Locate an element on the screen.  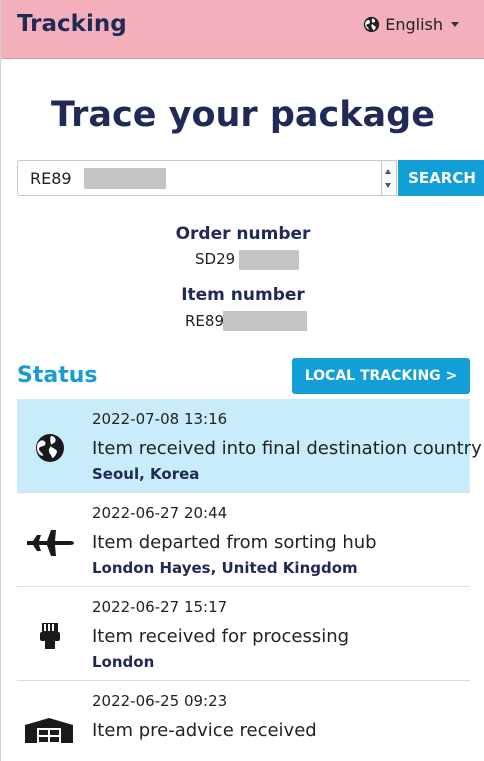
event-timestamp: 2022-06-27 15:17 is located at coordinates (160, 607).